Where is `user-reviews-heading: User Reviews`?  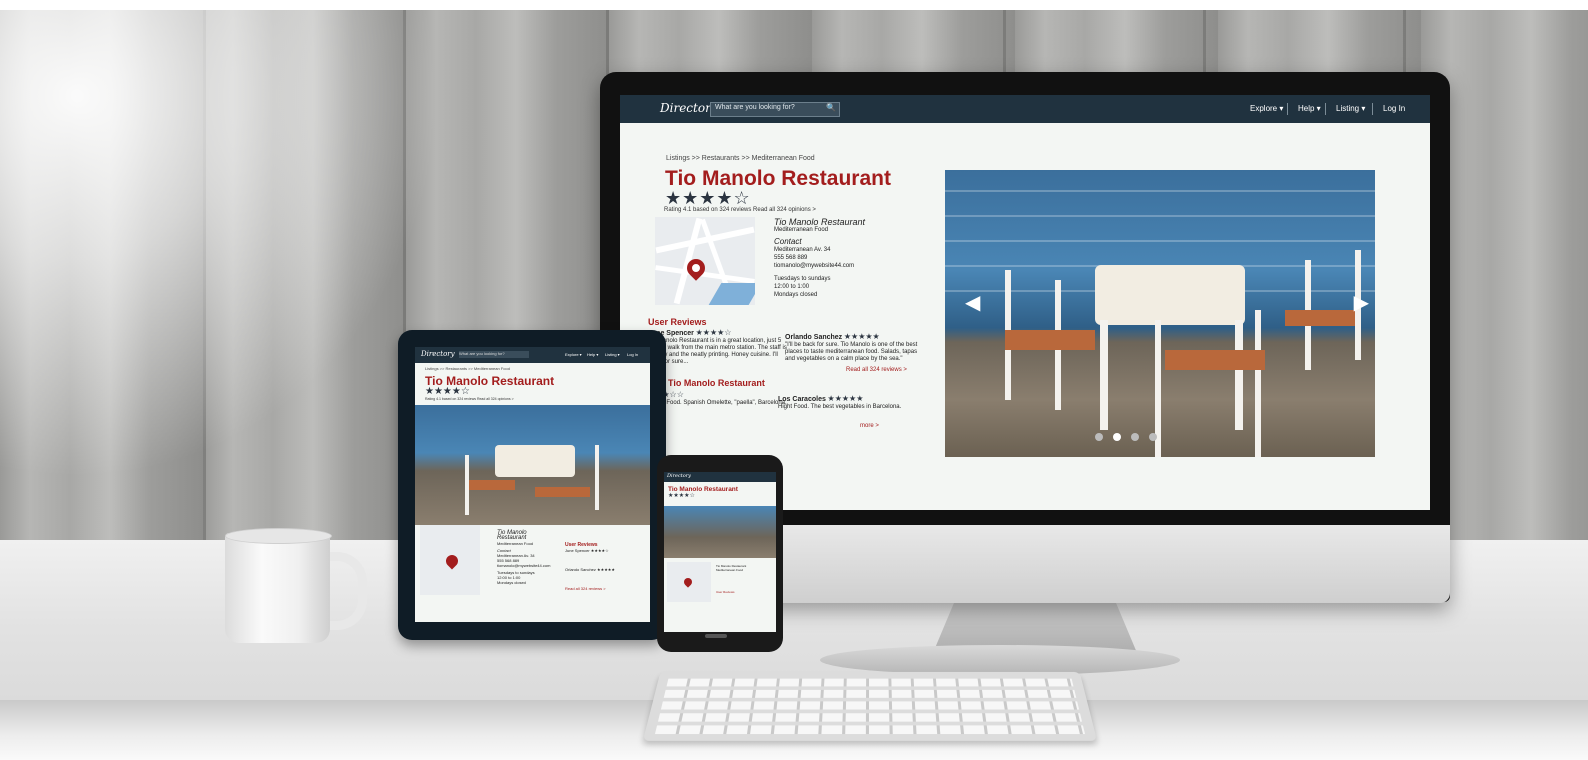
user-reviews-heading: User Reviews is located at coordinates (677, 322).